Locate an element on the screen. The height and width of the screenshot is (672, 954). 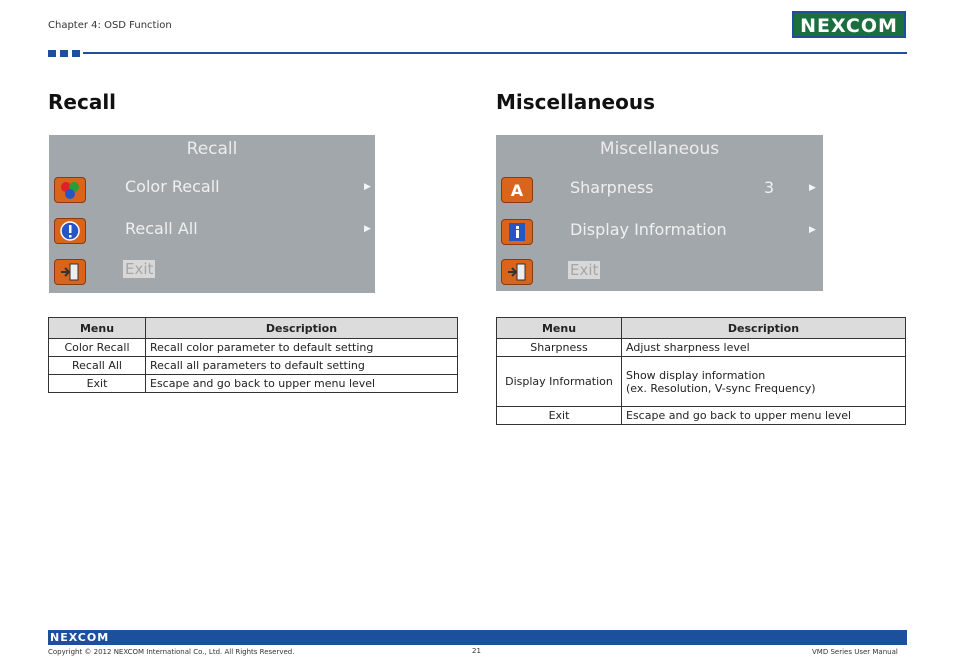
osd-item-label: Color Recall is located at coordinates (172, 186).